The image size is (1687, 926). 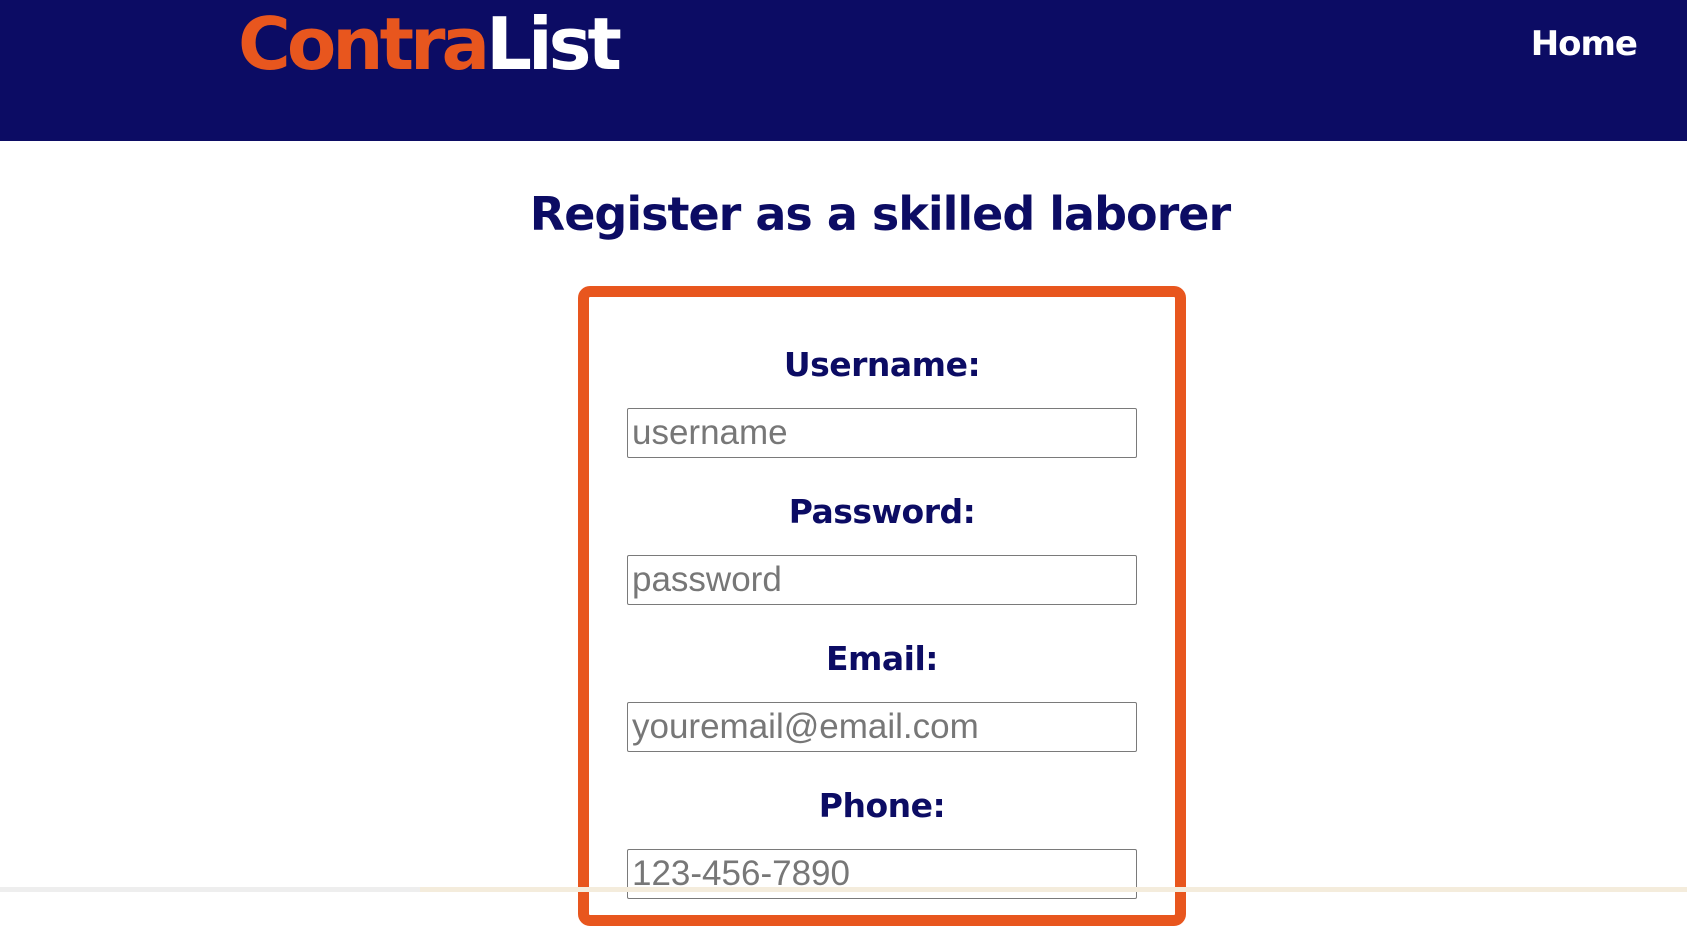 What do you see at coordinates (882, 433) in the screenshot?
I see `username-input` at bounding box center [882, 433].